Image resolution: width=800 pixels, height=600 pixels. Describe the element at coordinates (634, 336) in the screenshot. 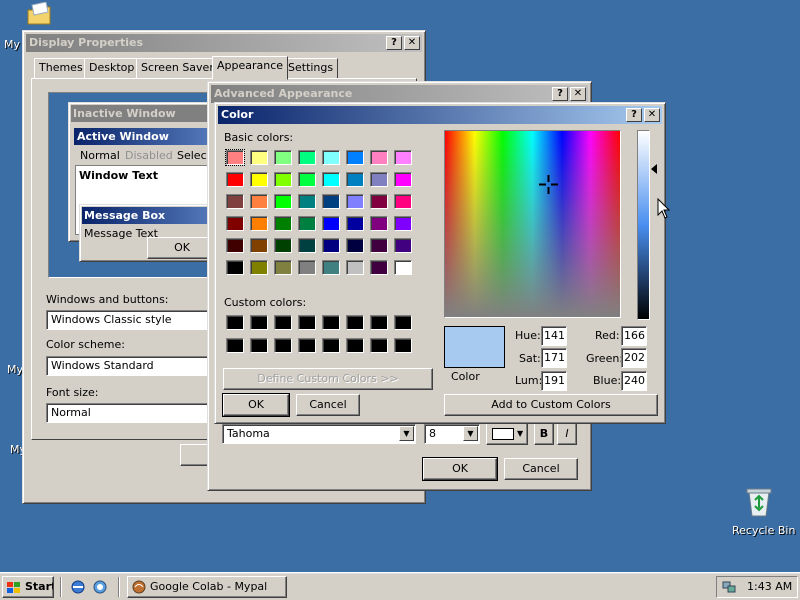

I see `red-input: 166` at that location.